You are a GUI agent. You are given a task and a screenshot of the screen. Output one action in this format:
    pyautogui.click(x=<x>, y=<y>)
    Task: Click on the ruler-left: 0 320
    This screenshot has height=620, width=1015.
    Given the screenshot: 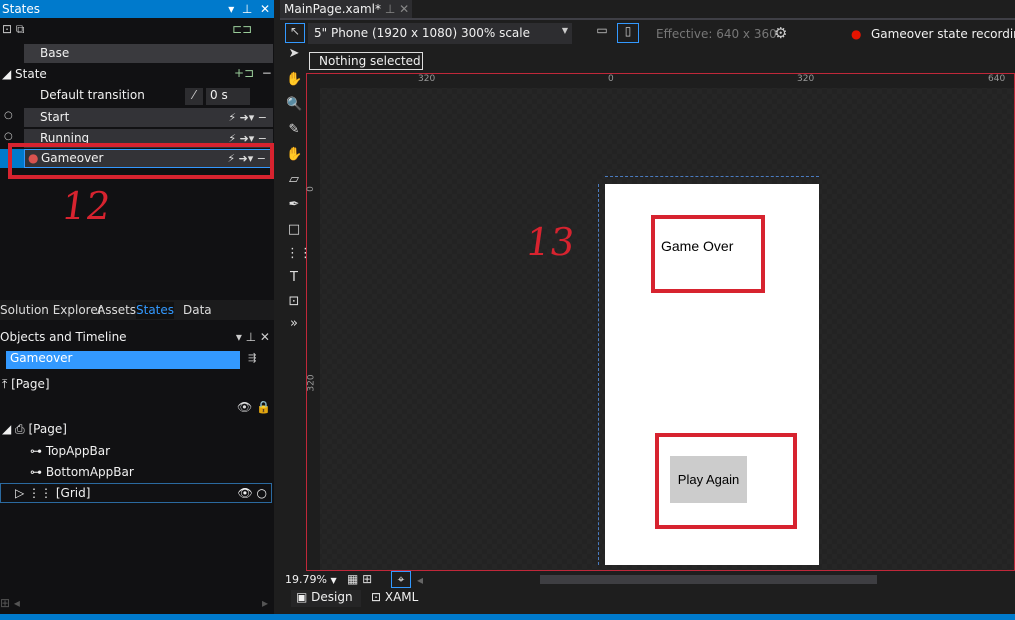 What is the action you would take?
    pyautogui.click(x=312, y=329)
    